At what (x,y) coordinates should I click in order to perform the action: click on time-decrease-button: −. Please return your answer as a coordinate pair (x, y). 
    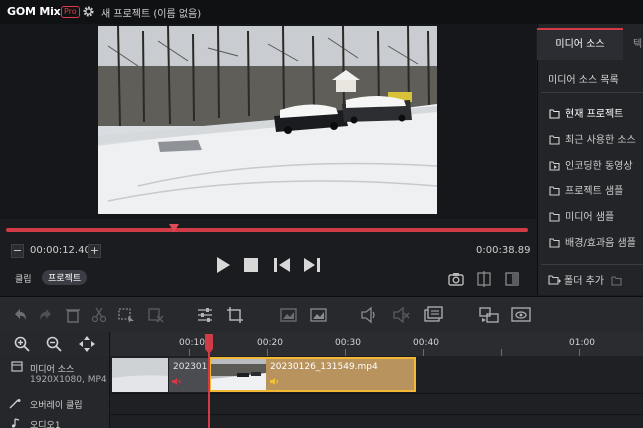
    Looking at the image, I should click on (17, 251).